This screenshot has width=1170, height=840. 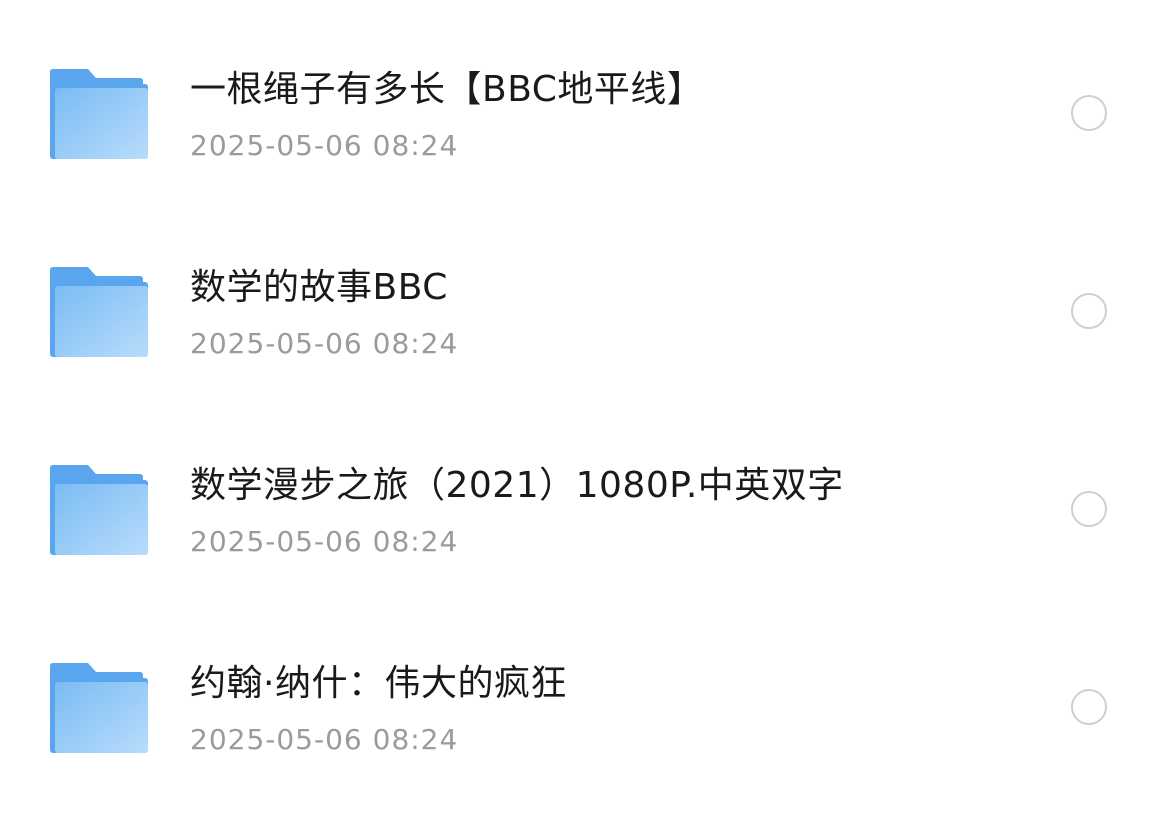 I want to click on file-name: 数学的故事BBC, so click(x=319, y=287).